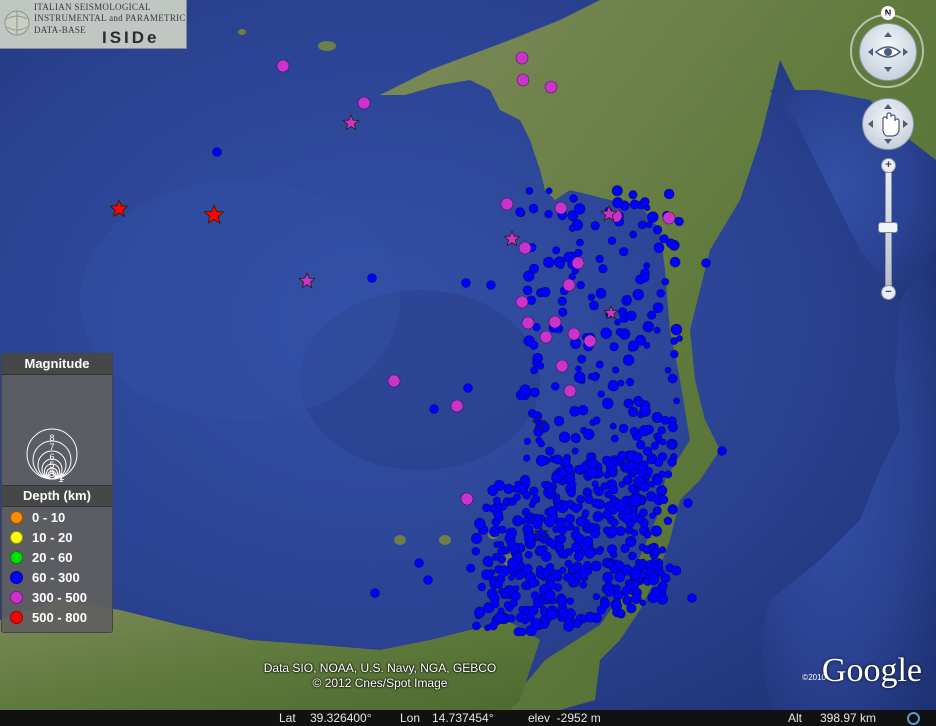 The width and height of the screenshot is (936, 726). Describe the element at coordinates (888, 124) in the screenshot. I see `move-joystick` at that location.